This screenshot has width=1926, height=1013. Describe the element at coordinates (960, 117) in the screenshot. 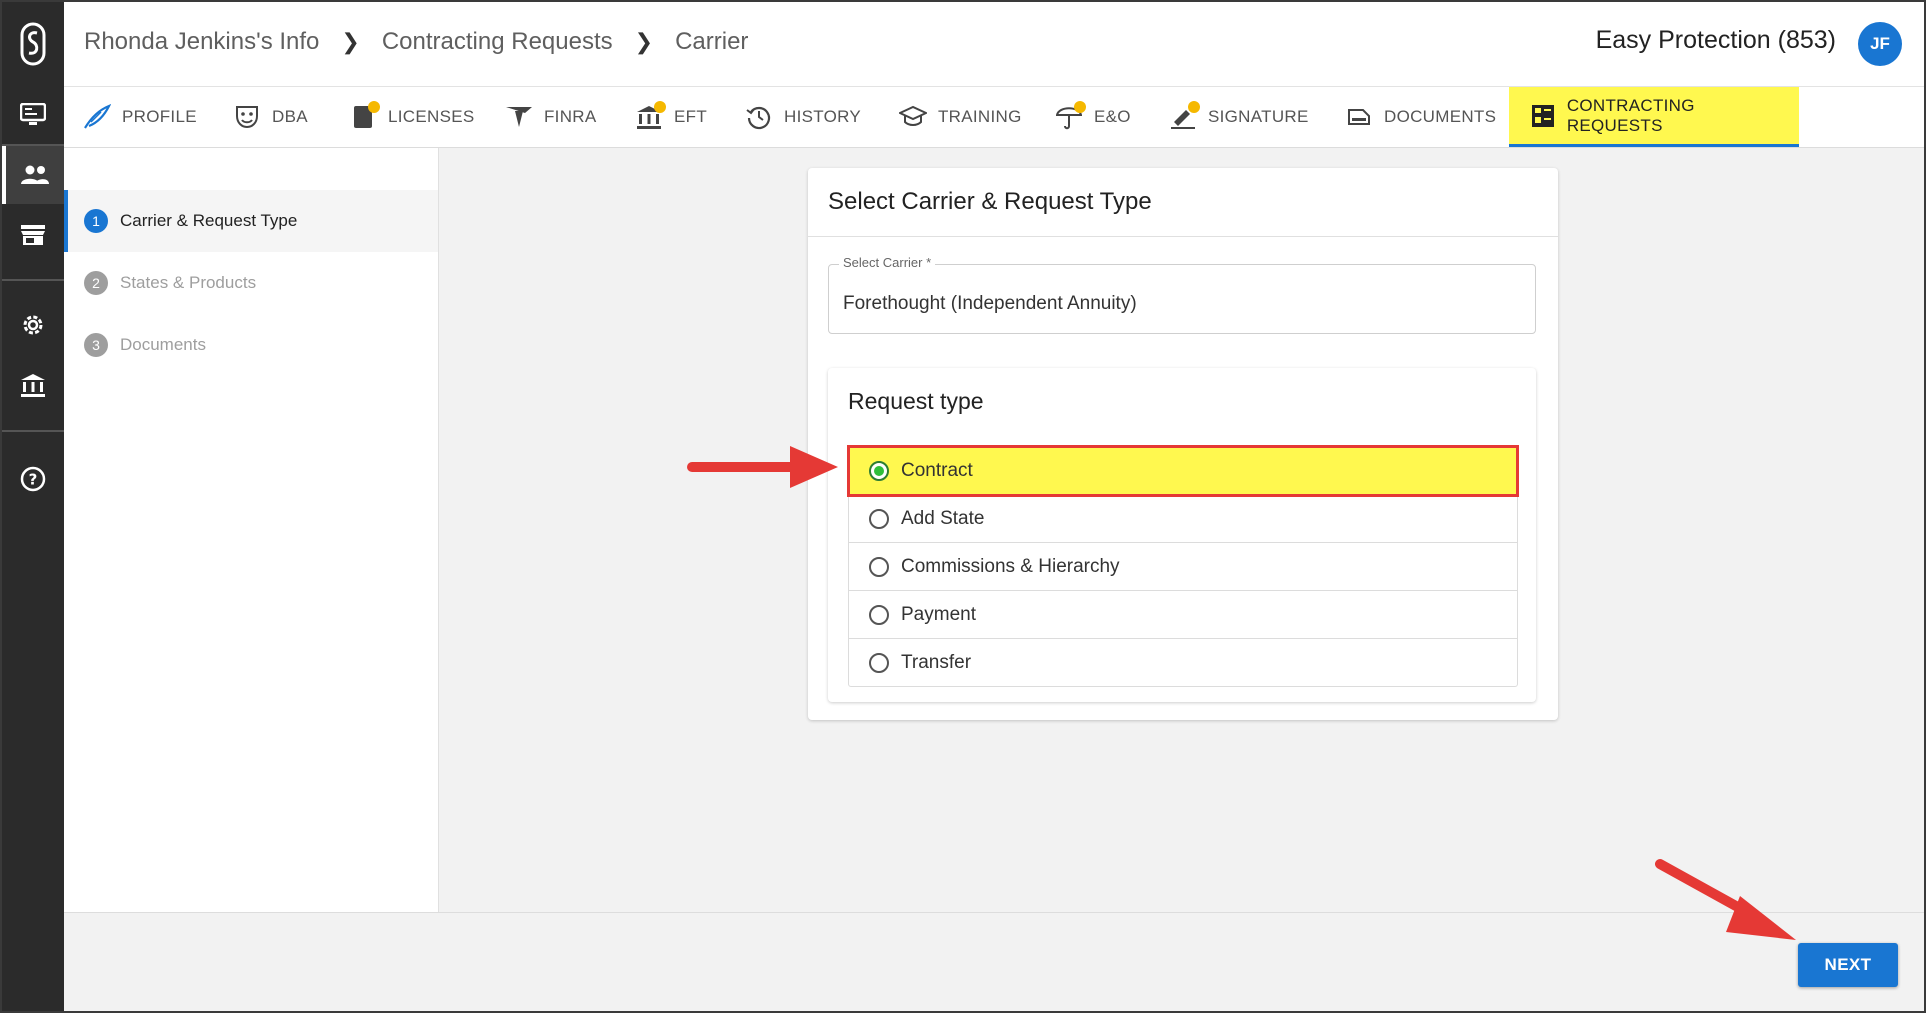

I see `tab-training: TRAINING` at that location.